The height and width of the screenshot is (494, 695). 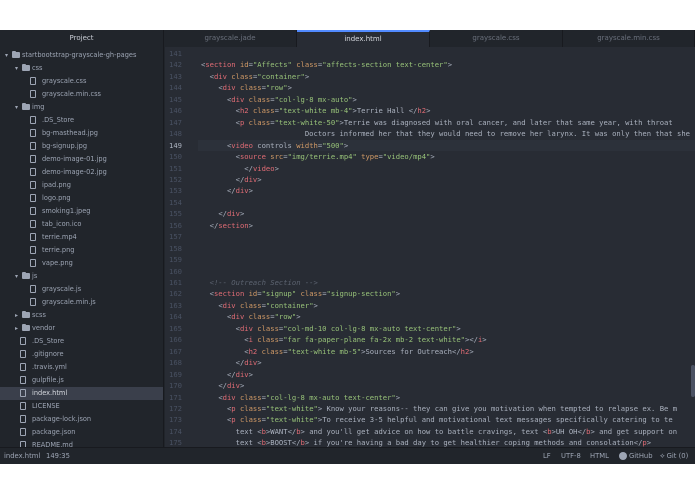 I want to click on tree-file-smoking1-jpeg: smoking1.jpeg, so click(x=81, y=211).